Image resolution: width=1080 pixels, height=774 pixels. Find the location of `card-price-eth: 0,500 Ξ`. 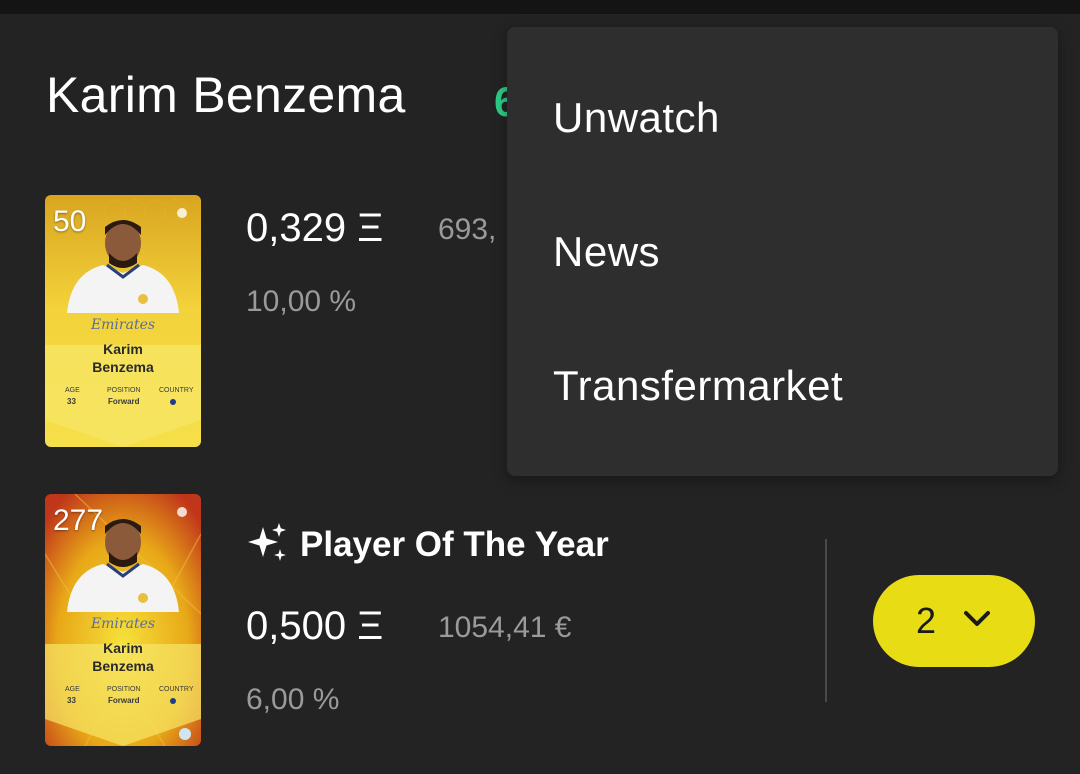

card-price-eth: 0,500 Ξ is located at coordinates (315, 626).